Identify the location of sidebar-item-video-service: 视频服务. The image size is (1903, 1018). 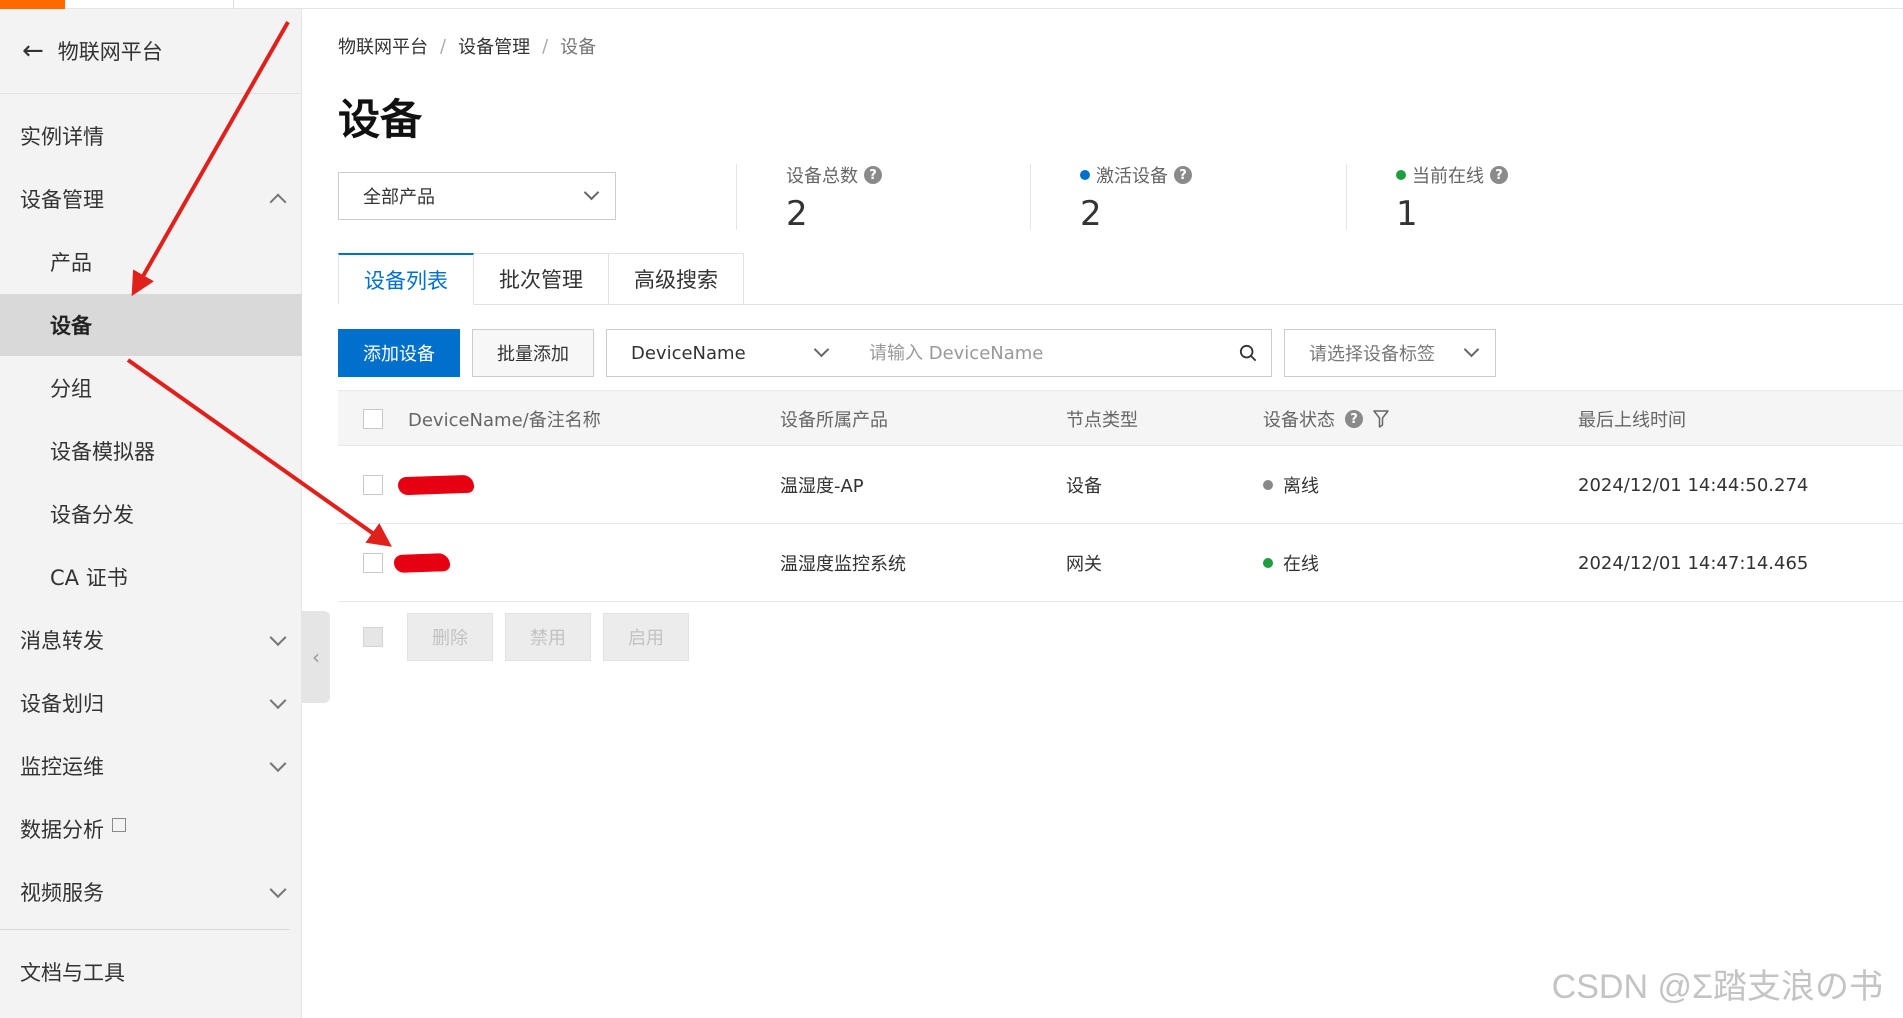
(151, 892).